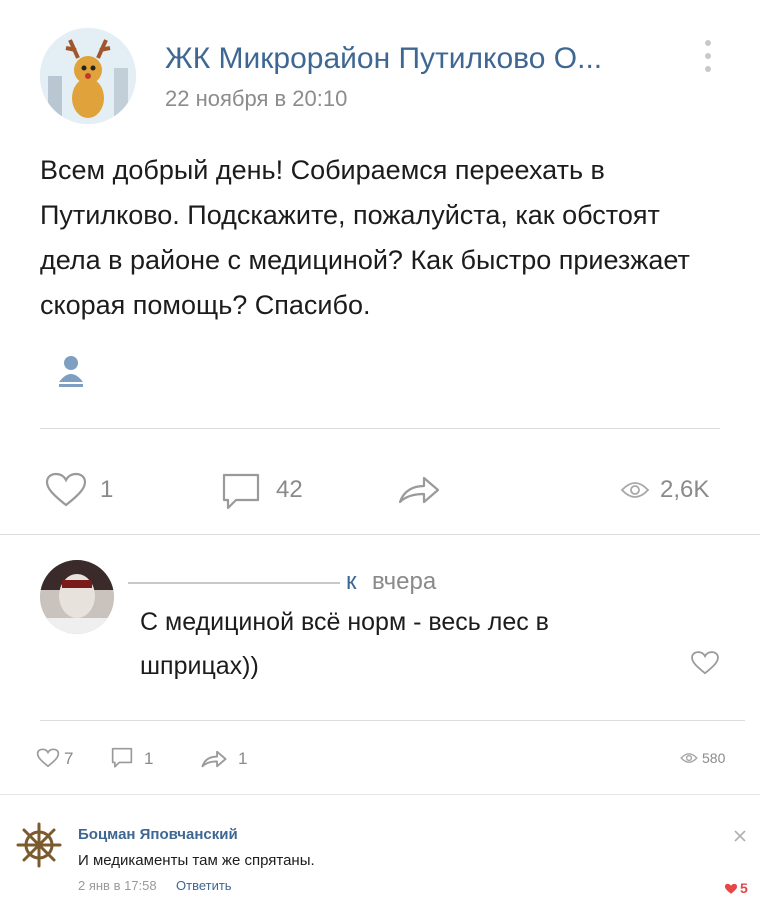  What do you see at coordinates (234, 583) in the screenshot?
I see `comment-author-redacted` at bounding box center [234, 583].